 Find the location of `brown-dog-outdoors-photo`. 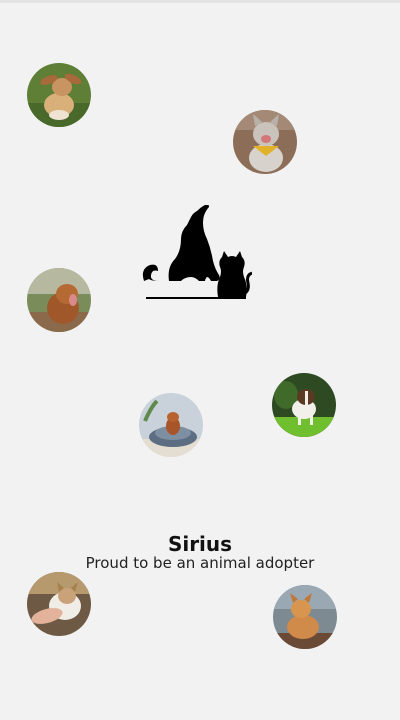

brown-dog-outdoors-photo is located at coordinates (59, 300).